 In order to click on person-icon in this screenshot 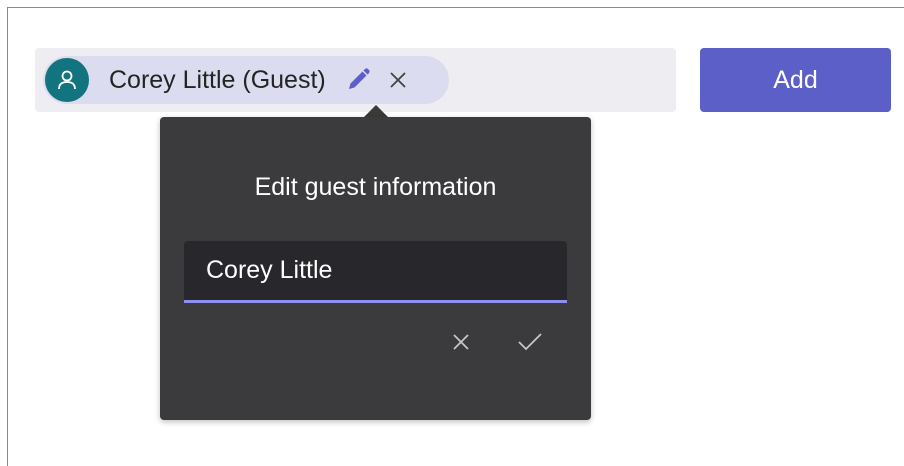, I will do `click(67, 80)`.